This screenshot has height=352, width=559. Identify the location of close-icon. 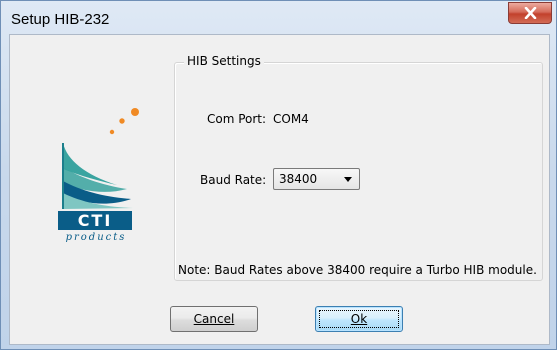
(530, 13).